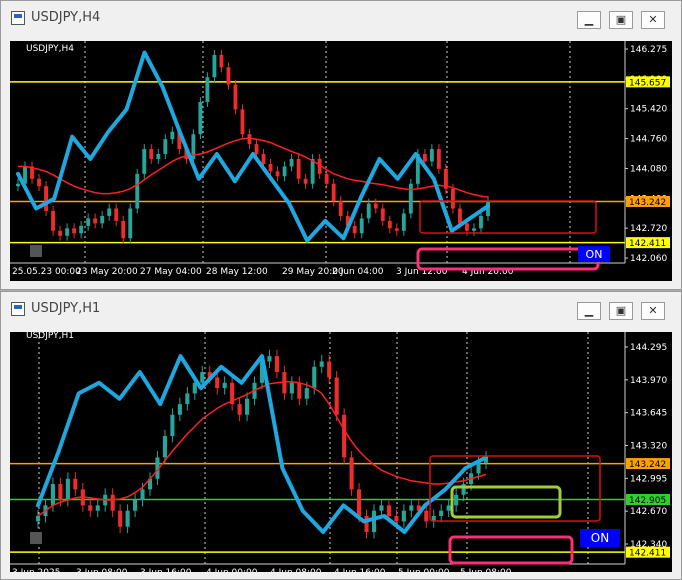  I want to click on price-tick-label: 143.320, so click(648, 447).